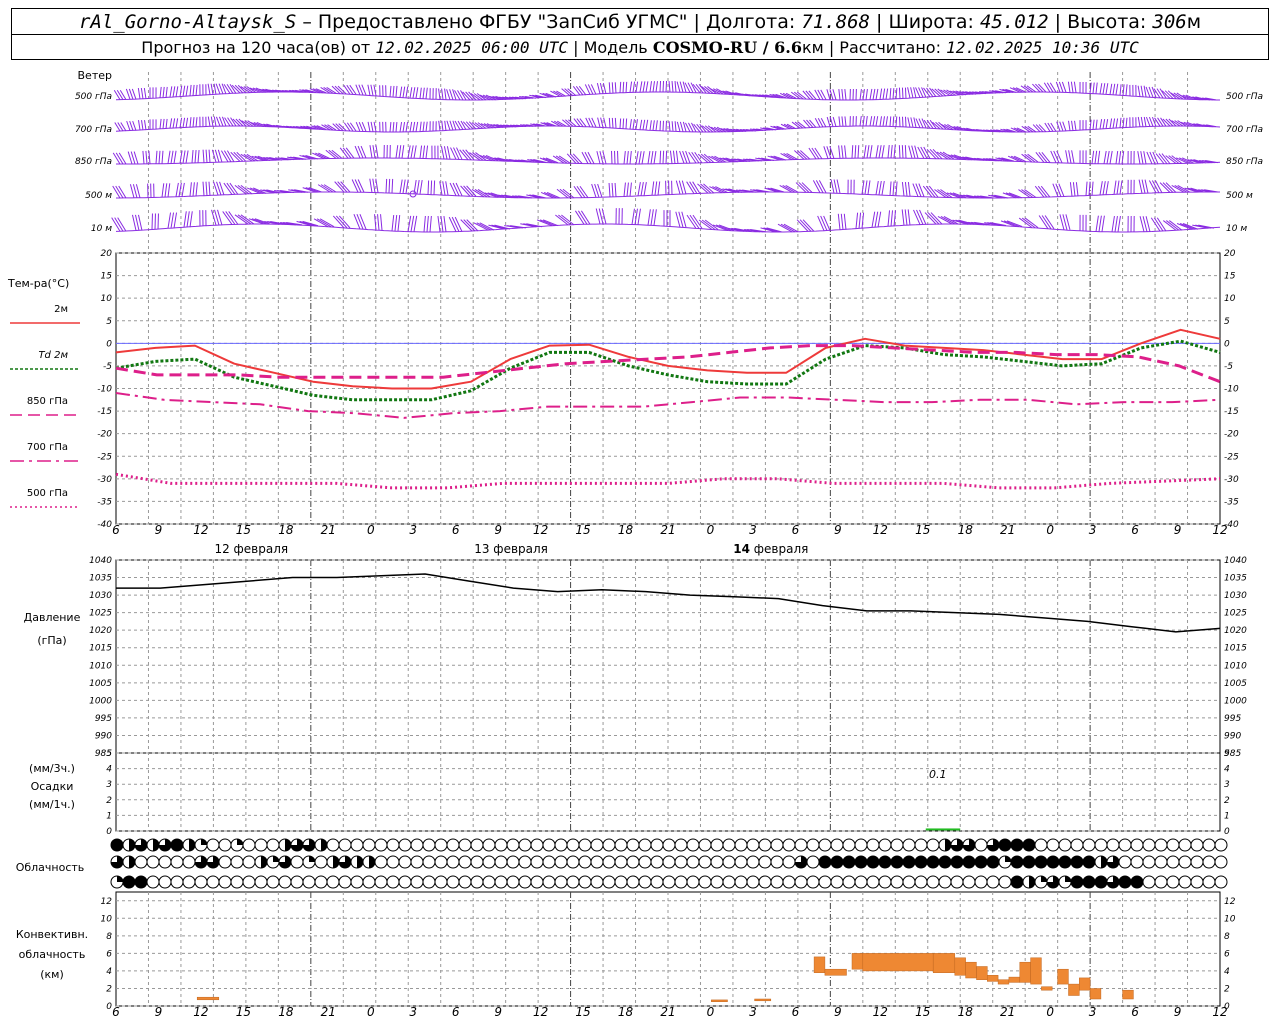 This screenshot has width=1280, height=1024. I want to click on temp-tick-label: 5, so click(109, 322).